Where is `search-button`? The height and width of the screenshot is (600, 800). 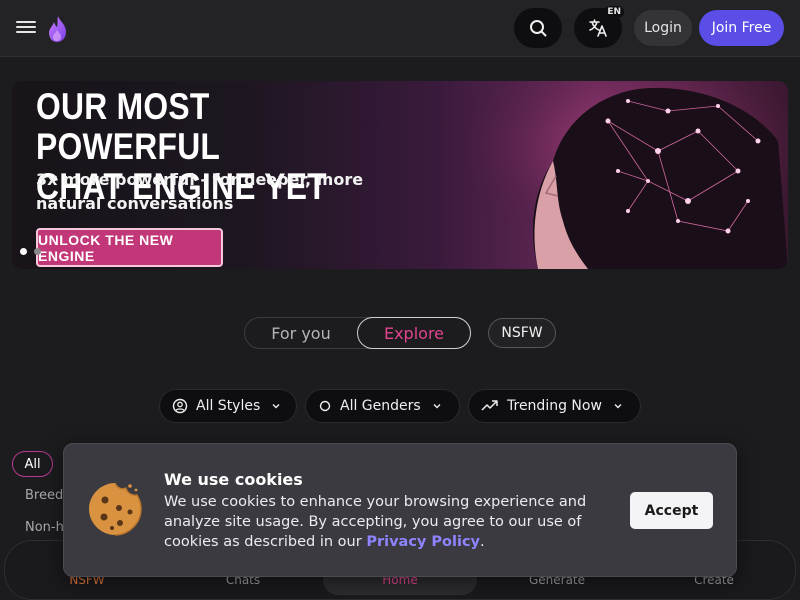
search-button is located at coordinates (538, 28).